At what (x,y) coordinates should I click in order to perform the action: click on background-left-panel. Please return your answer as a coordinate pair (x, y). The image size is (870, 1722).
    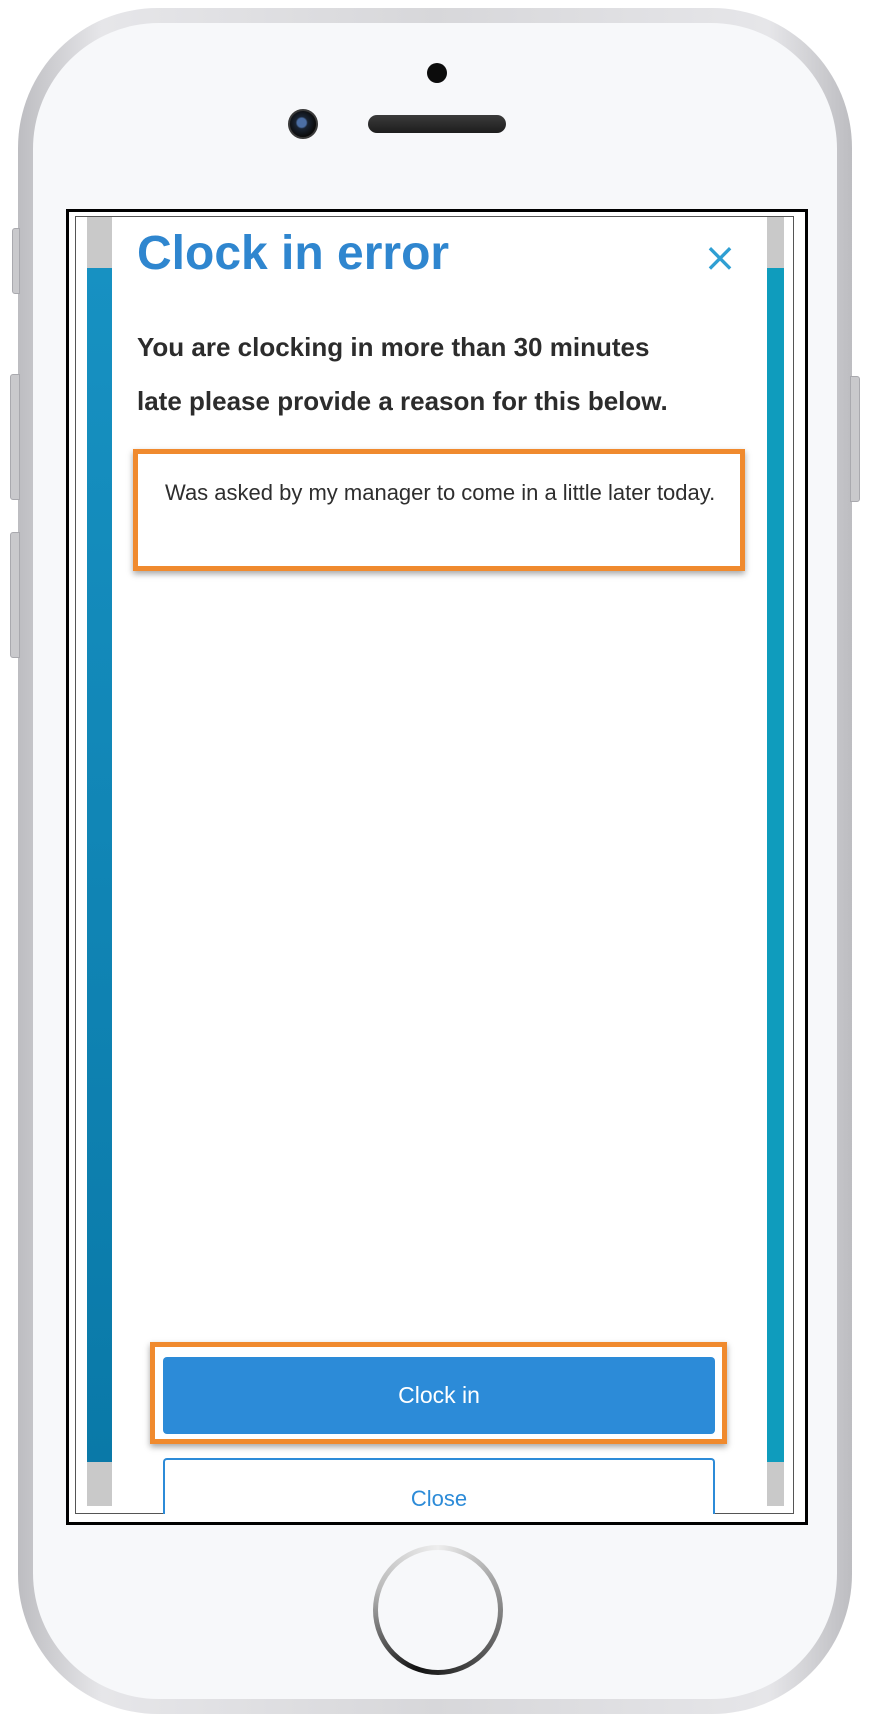
    Looking at the image, I should click on (99, 865).